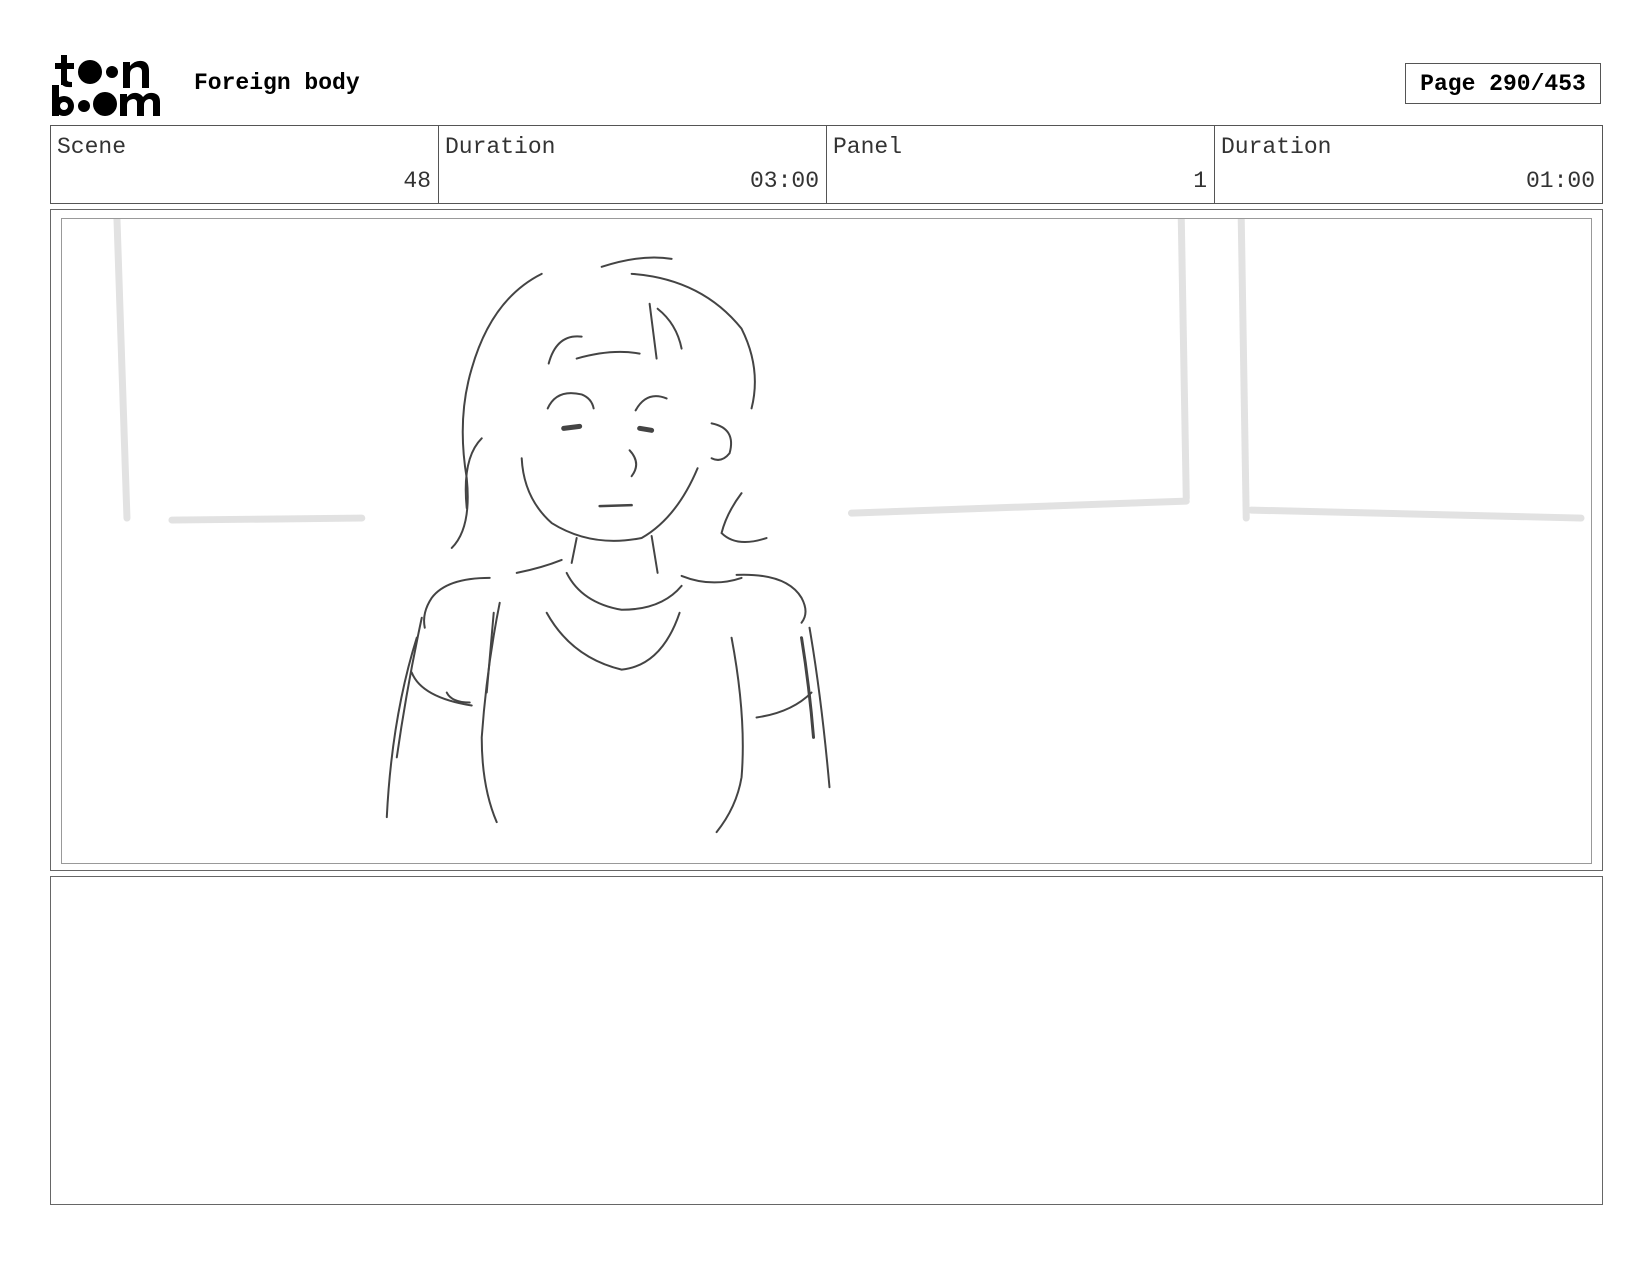 Image resolution: width=1650 pixels, height=1275 pixels. I want to click on scene-cell: Scene 48, so click(245, 164).